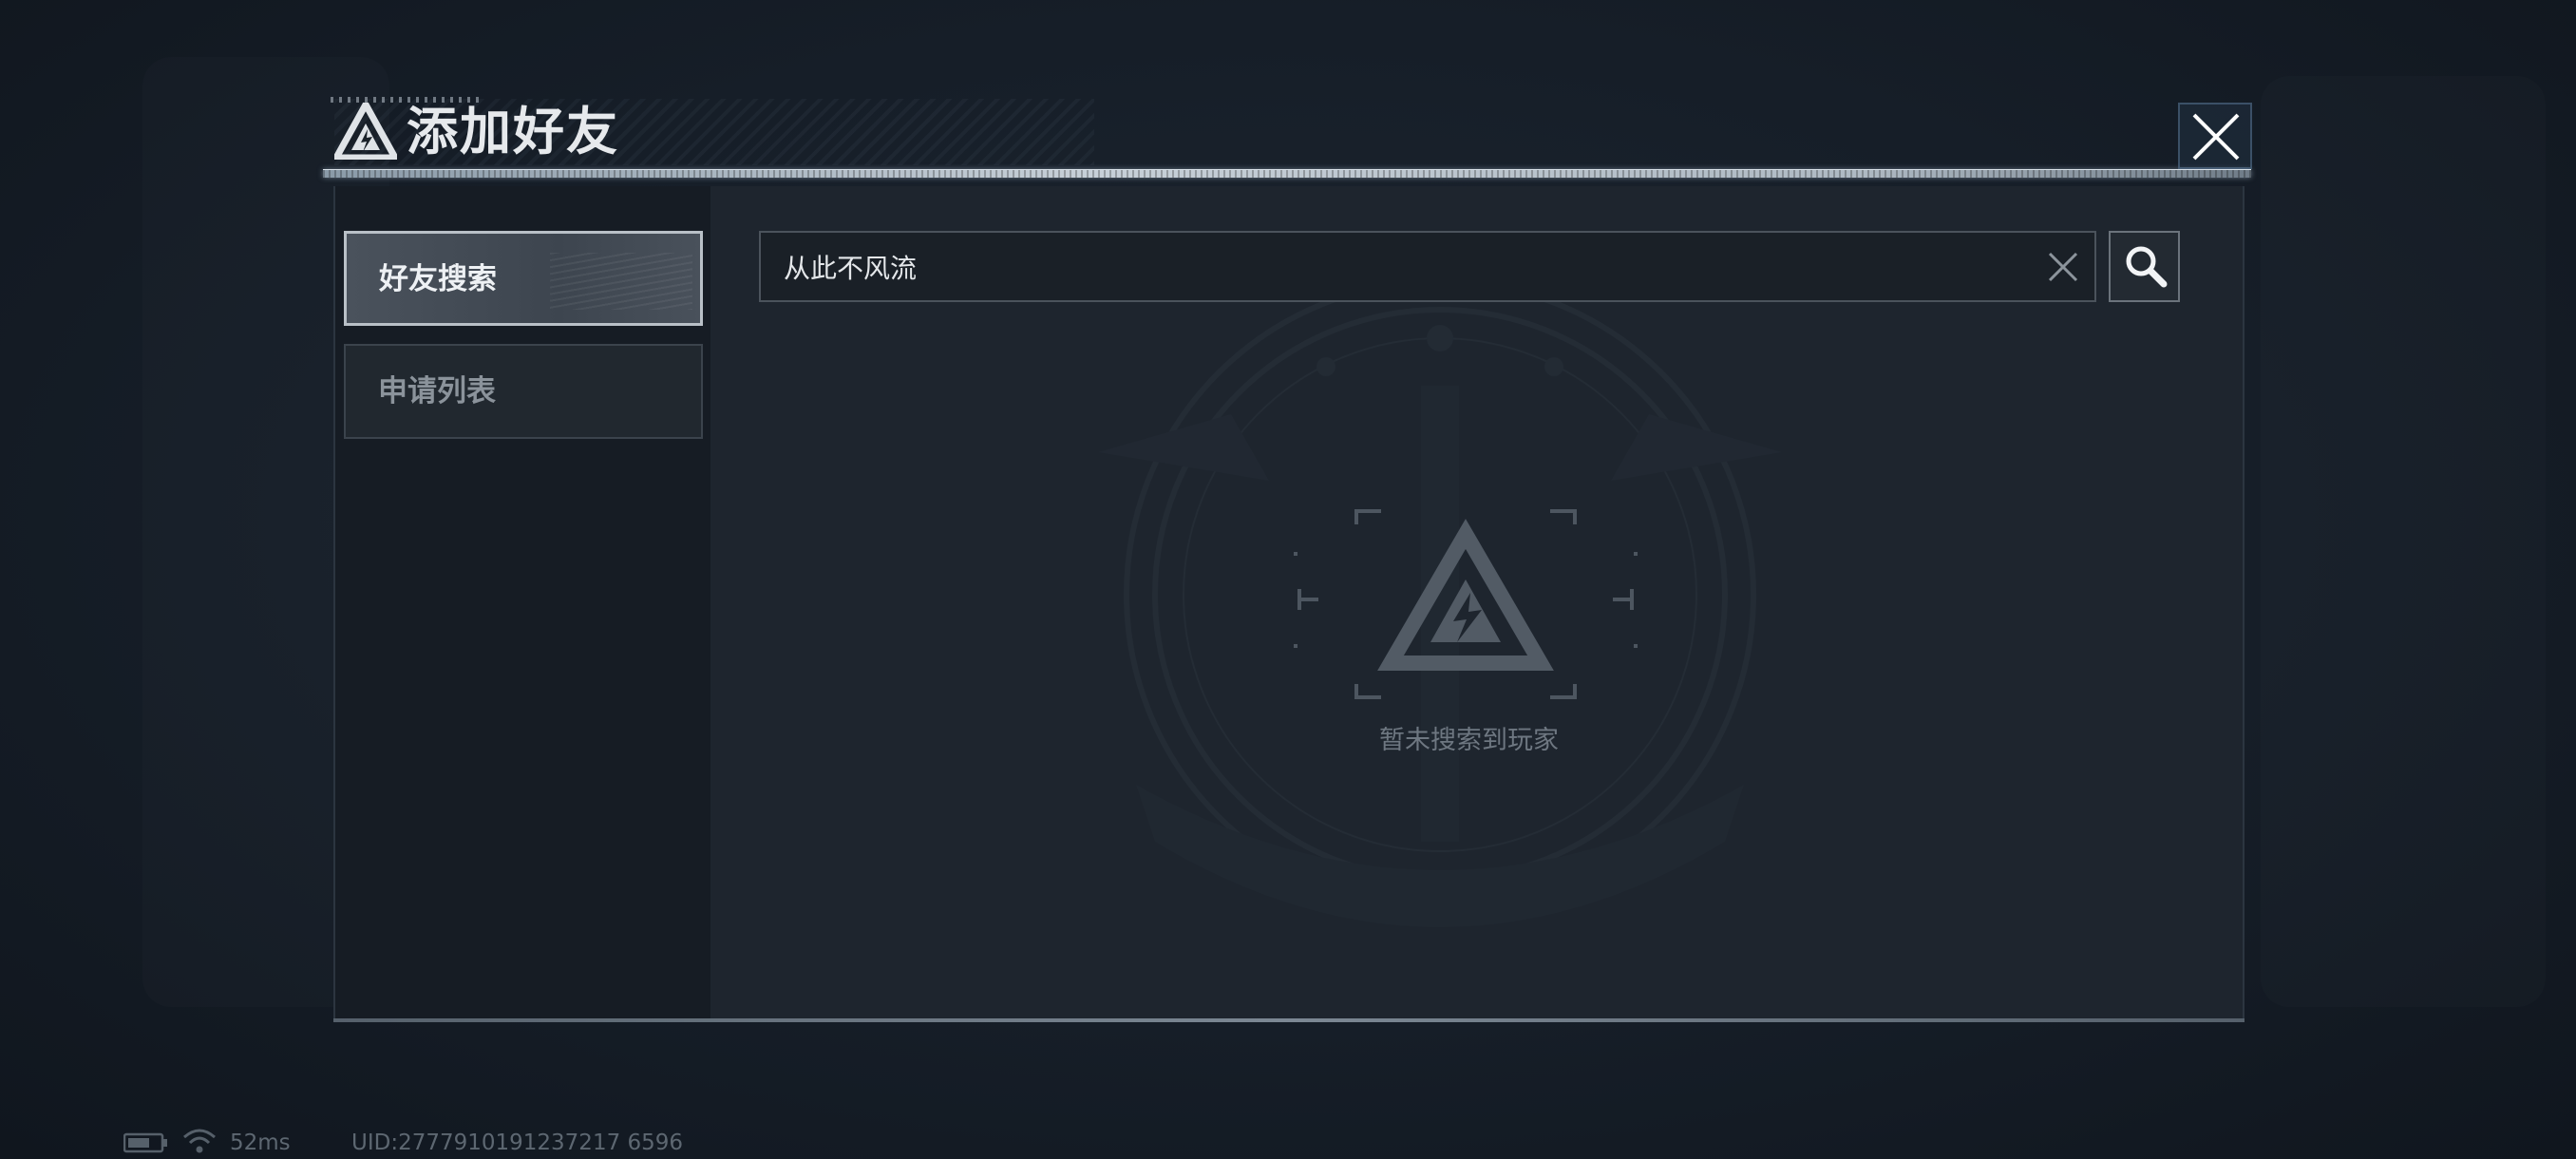 This screenshot has height=1159, width=2576. What do you see at coordinates (2403, 541) in the screenshot?
I see `background-shape` at bounding box center [2403, 541].